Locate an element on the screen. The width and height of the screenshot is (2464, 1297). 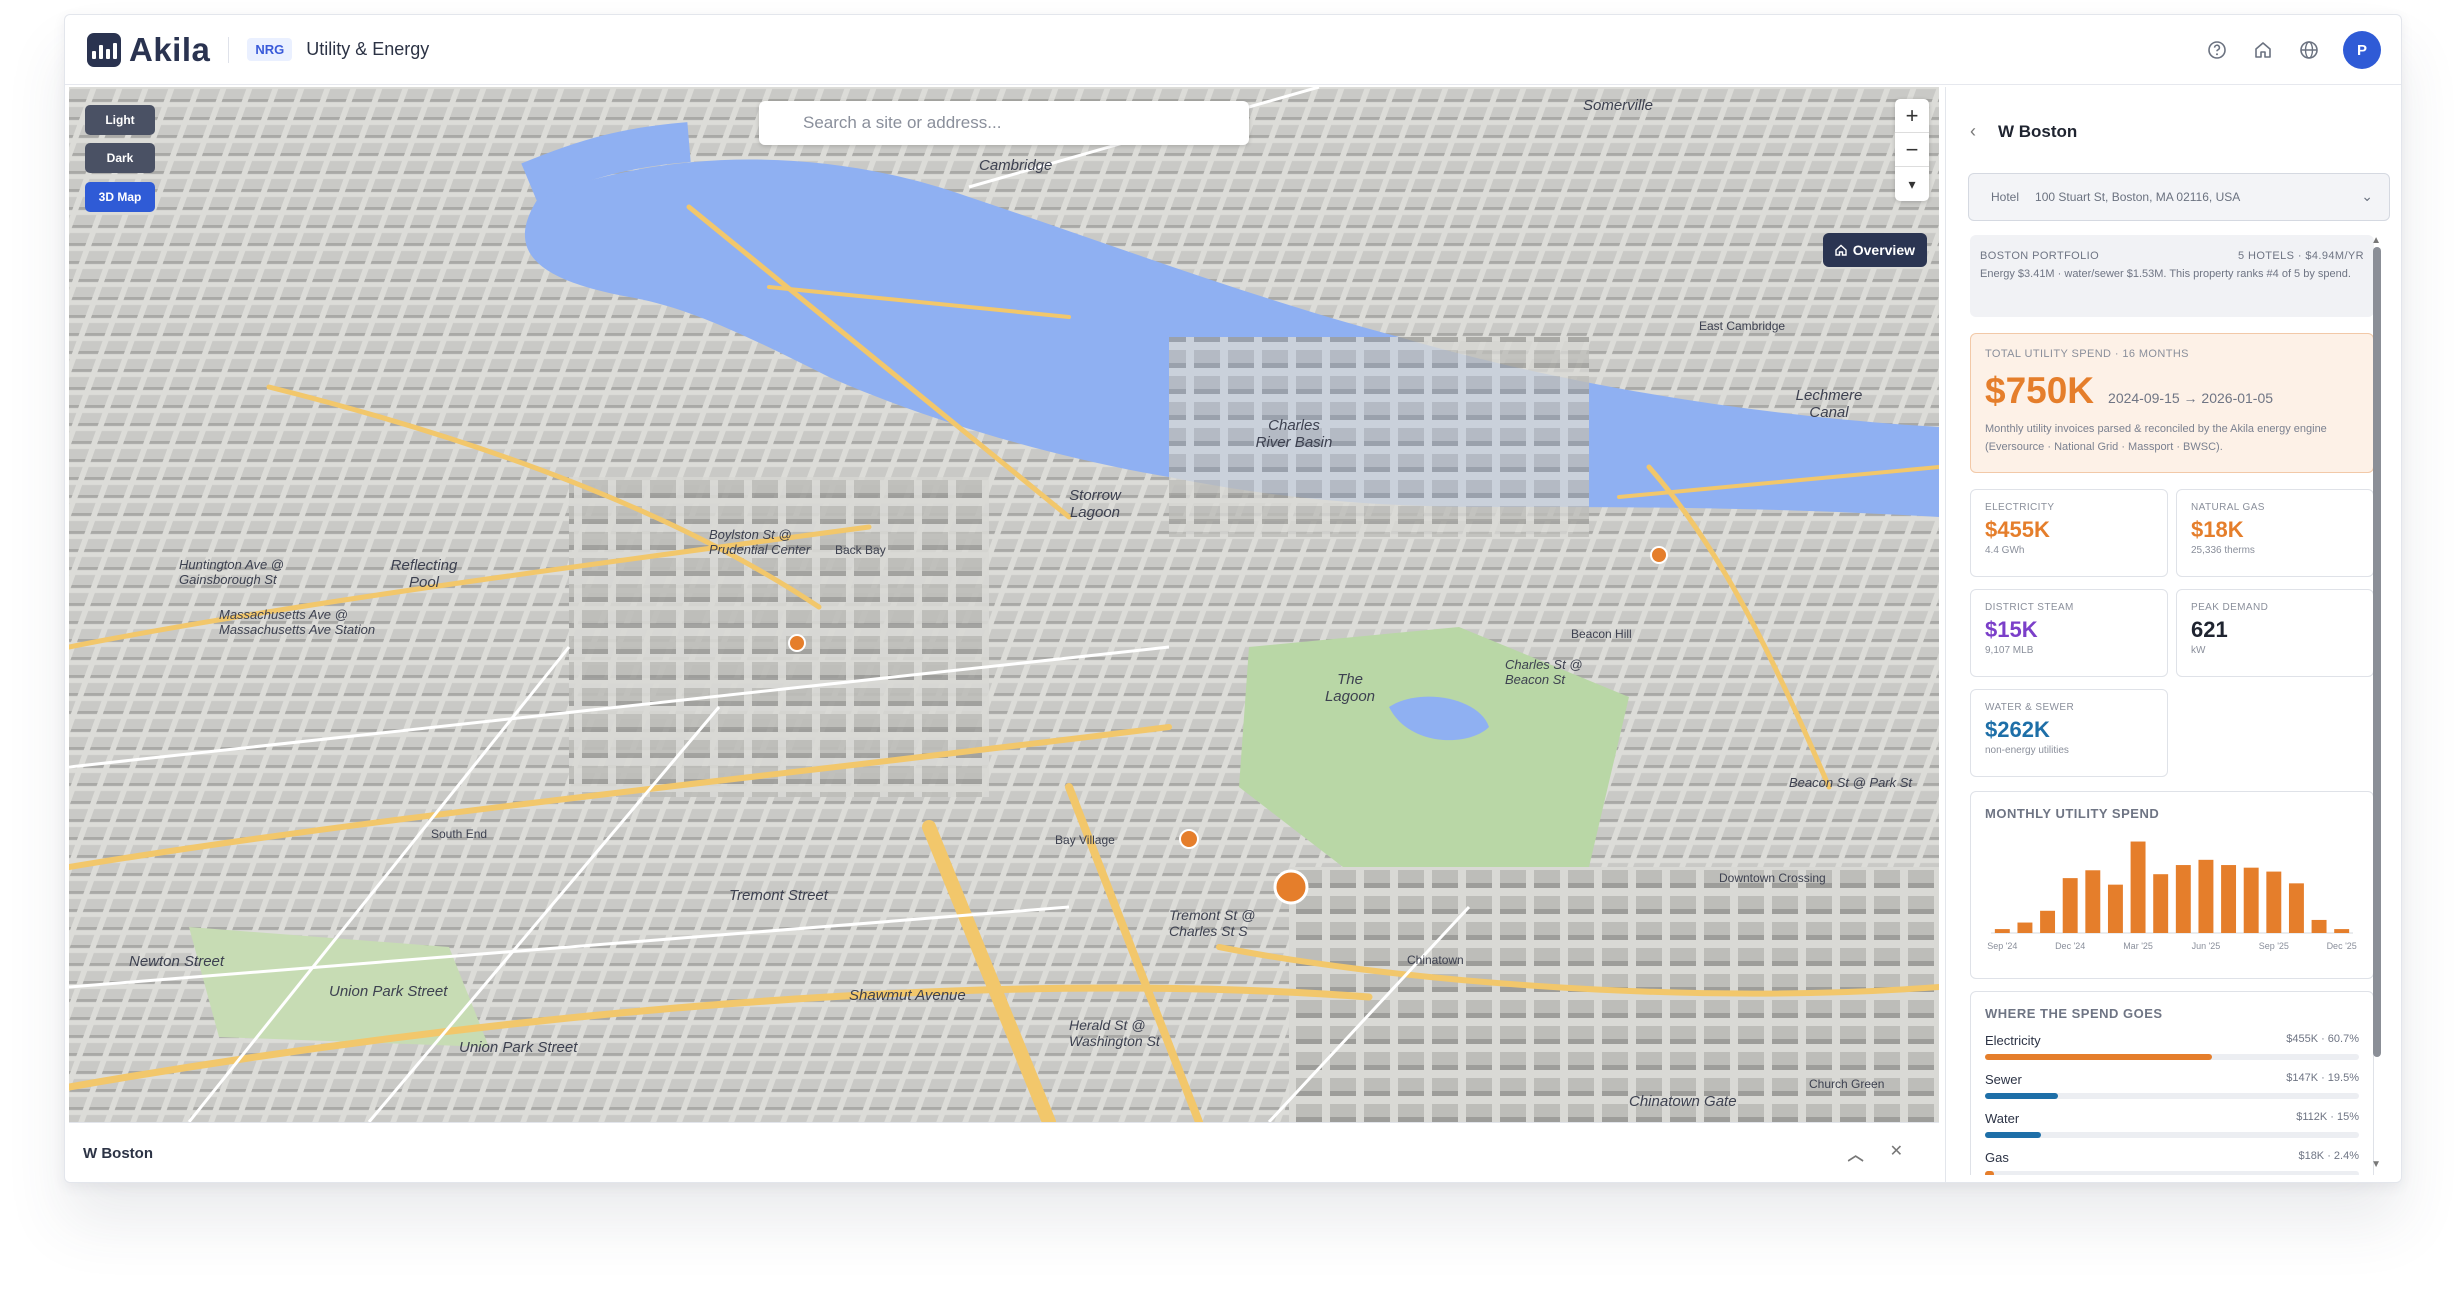
place-label: Herald St @ Washington St is located at coordinates (1114, 1033).